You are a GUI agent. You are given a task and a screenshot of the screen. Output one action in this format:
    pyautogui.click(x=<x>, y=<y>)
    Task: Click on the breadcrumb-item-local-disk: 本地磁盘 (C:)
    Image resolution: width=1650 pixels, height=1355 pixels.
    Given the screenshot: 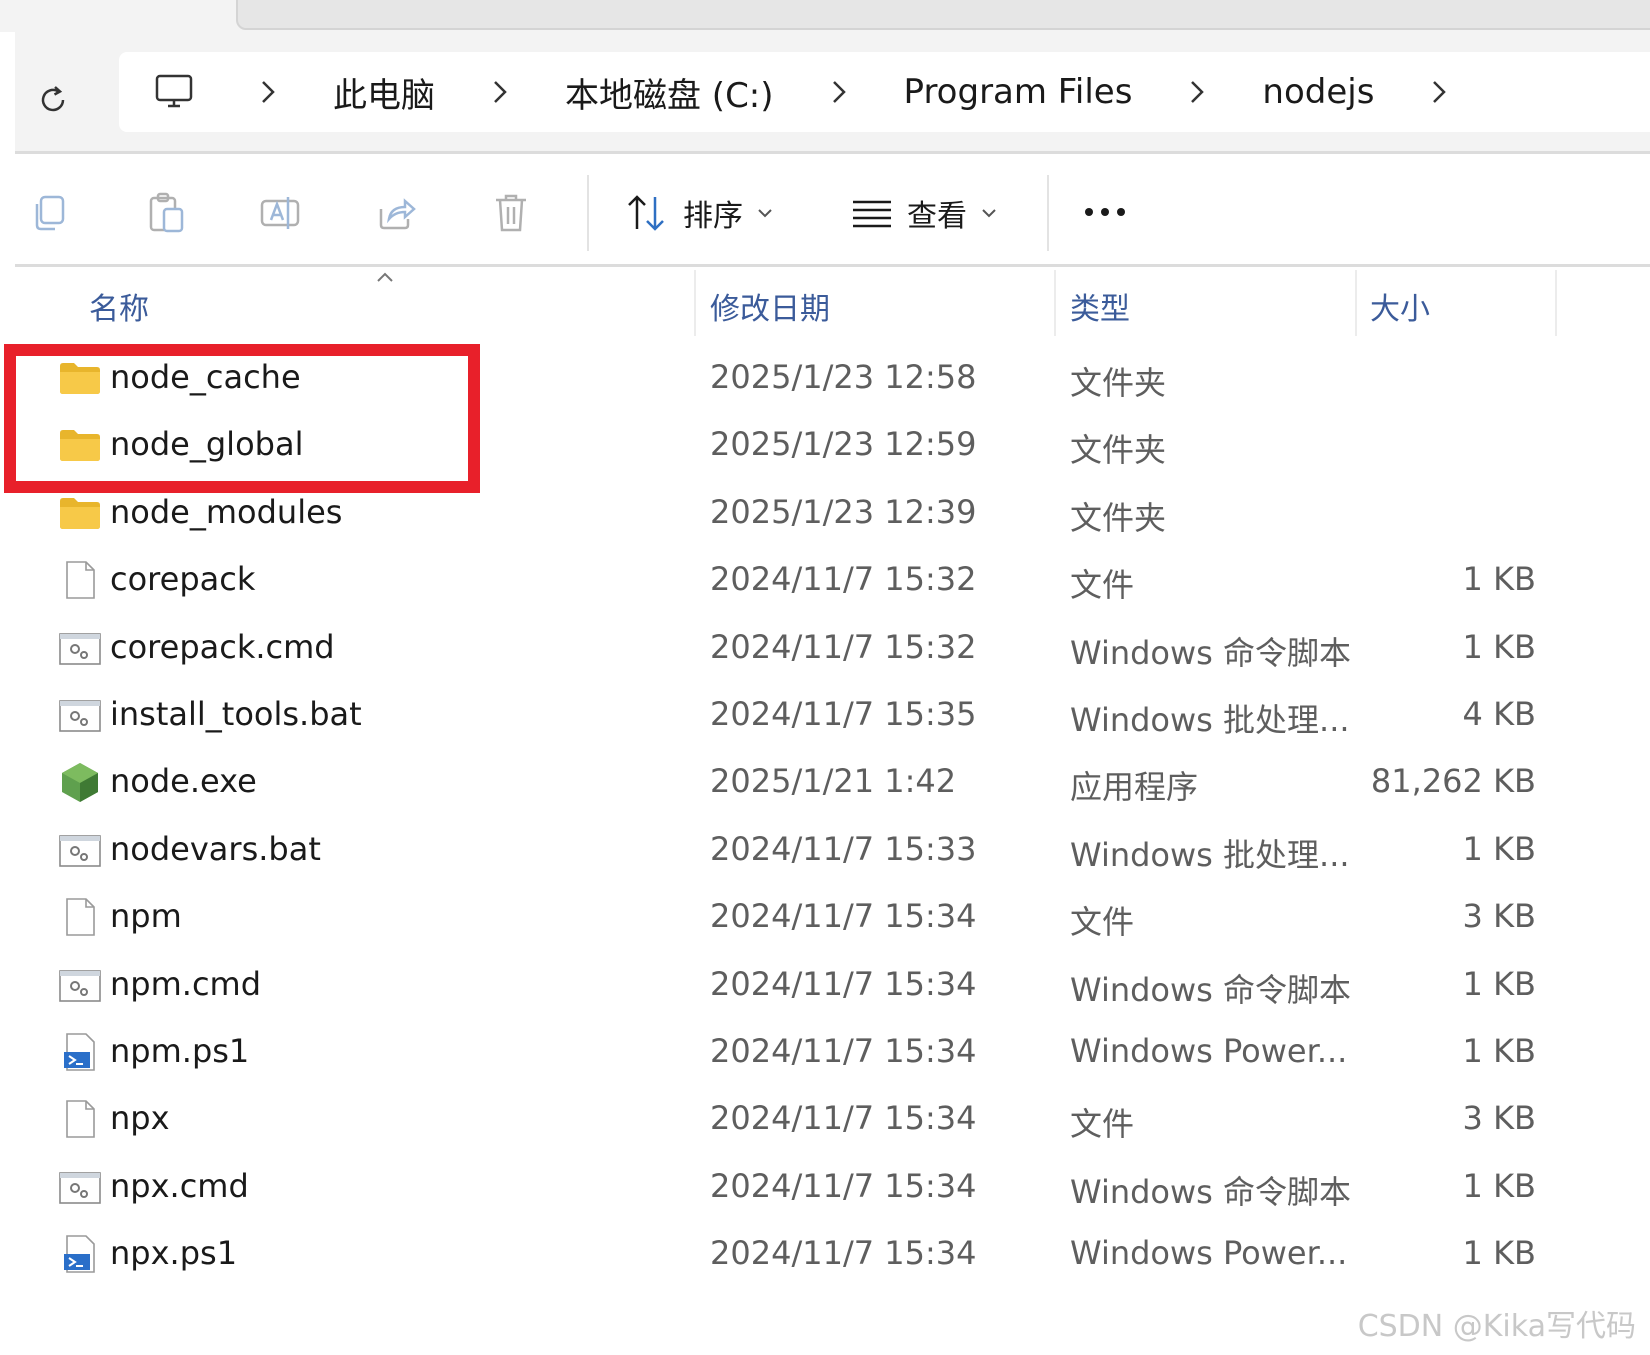 What is the action you would take?
    pyautogui.click(x=669, y=92)
    